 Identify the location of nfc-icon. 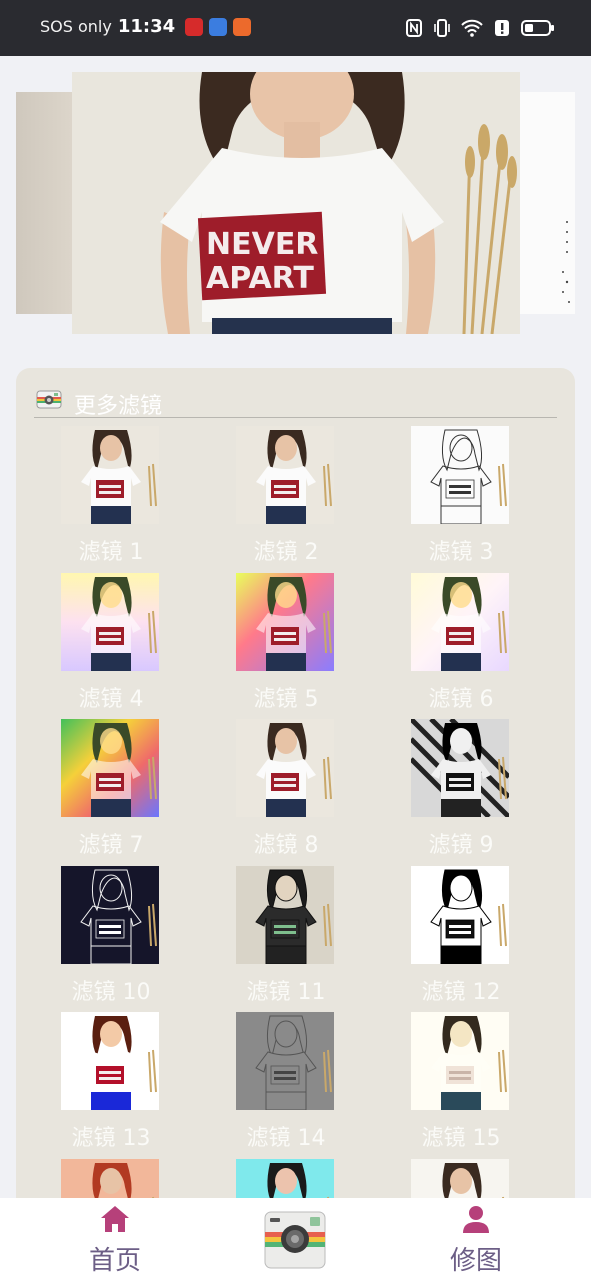
(414, 28).